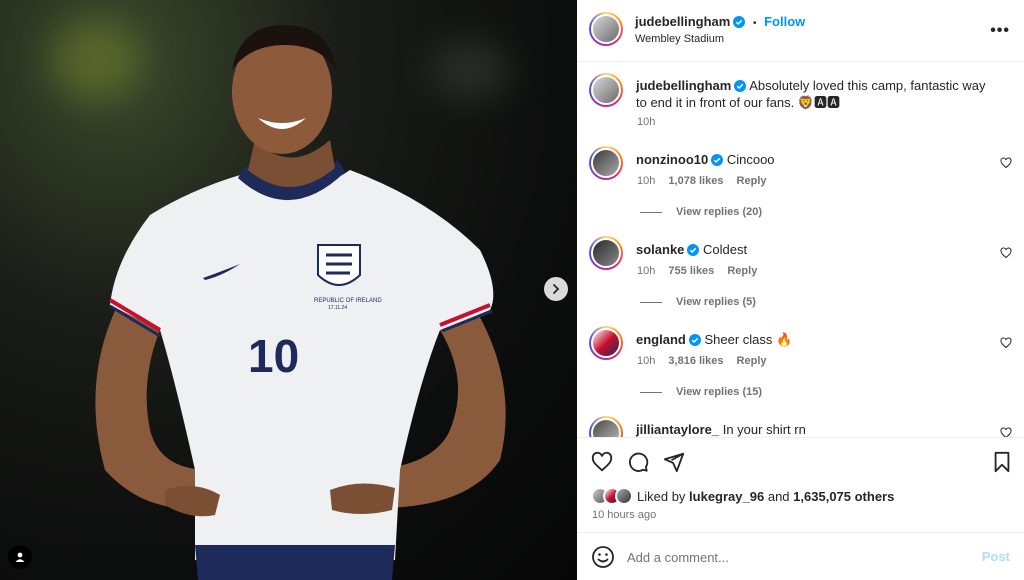  I want to click on author-avatar, so click(606, 29).